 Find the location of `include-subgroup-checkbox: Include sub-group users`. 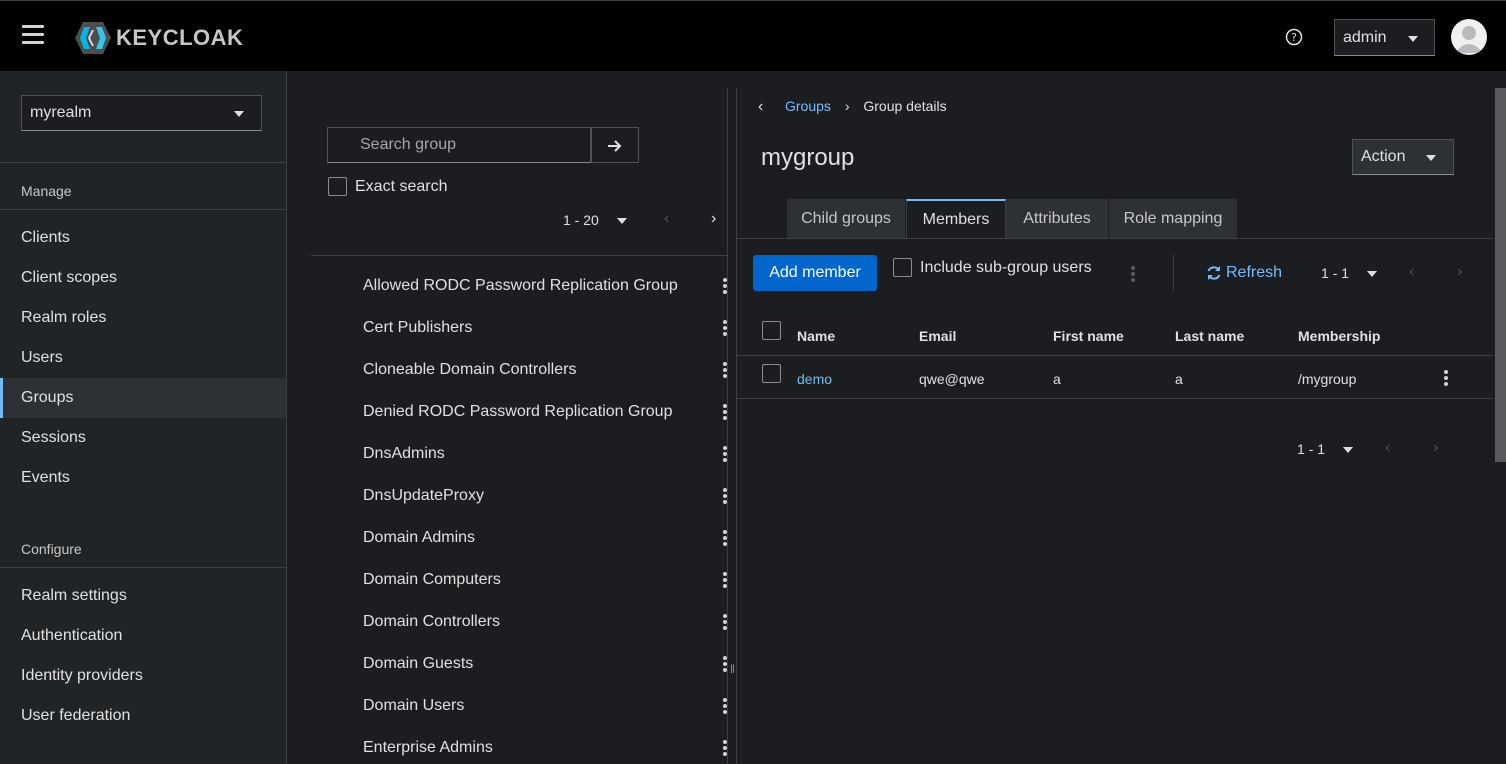

include-subgroup-checkbox: Include sub-group users is located at coordinates (992, 267).